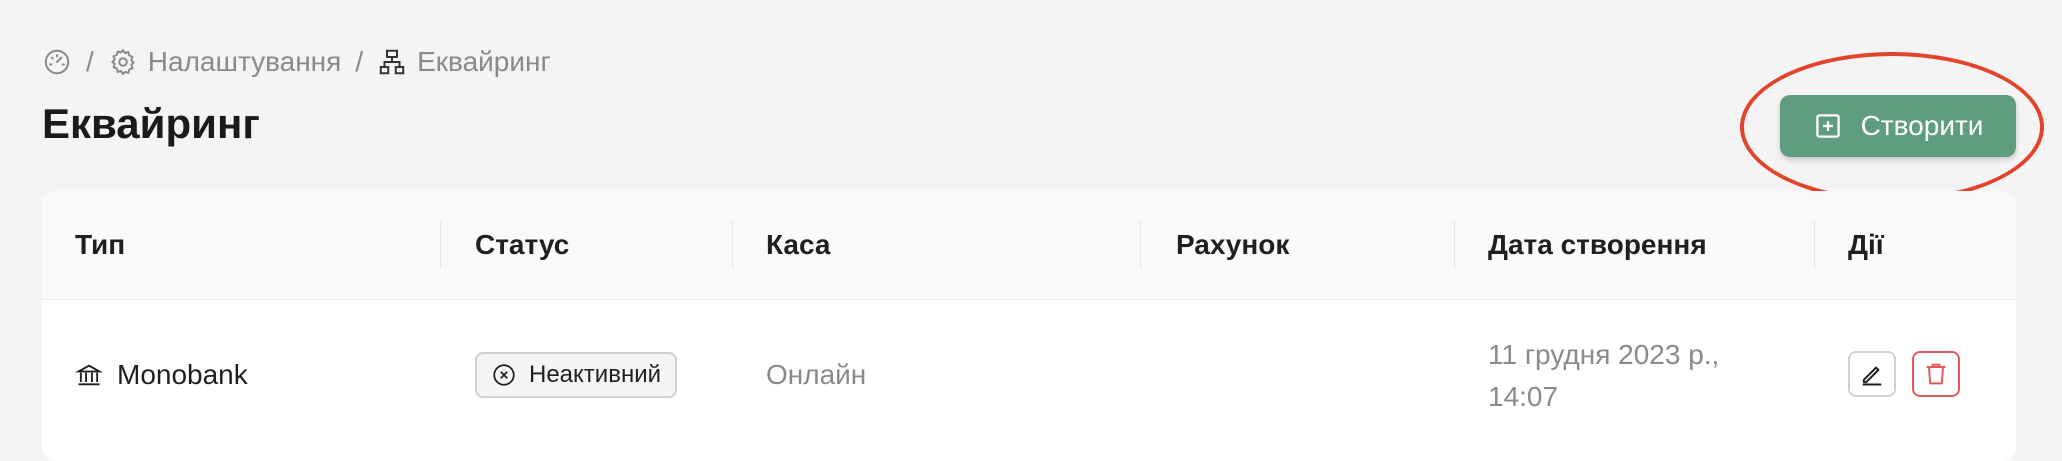 The height and width of the screenshot is (461, 2062). I want to click on status-badge: Неактивний, so click(576, 375).